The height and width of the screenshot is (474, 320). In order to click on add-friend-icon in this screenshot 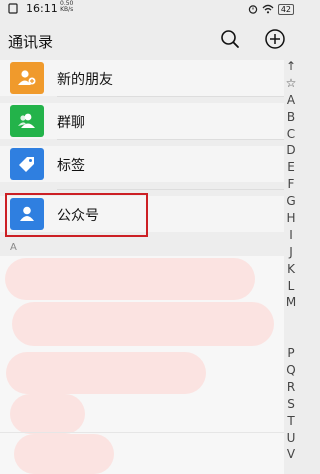, I will do `click(27, 78)`.